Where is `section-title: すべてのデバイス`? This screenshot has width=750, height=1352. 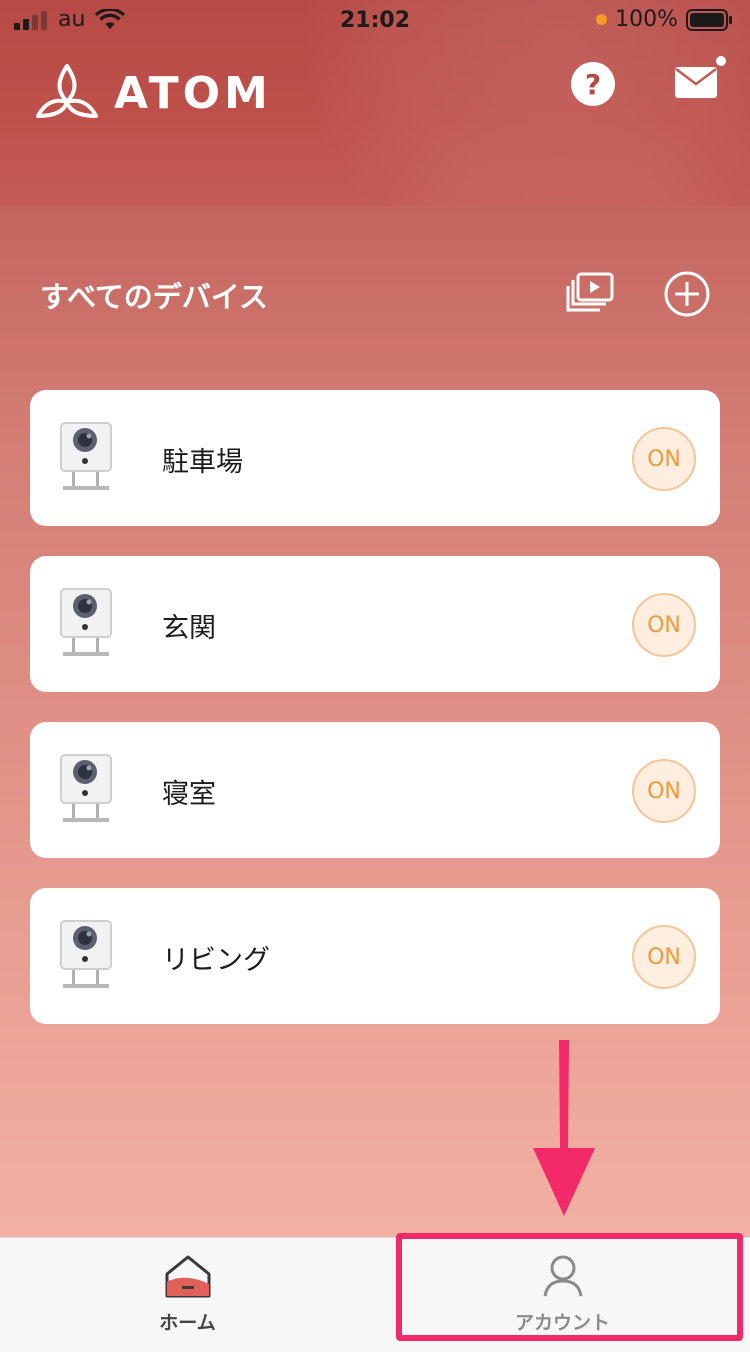 section-title: すべてのデバイス is located at coordinates (154, 297).